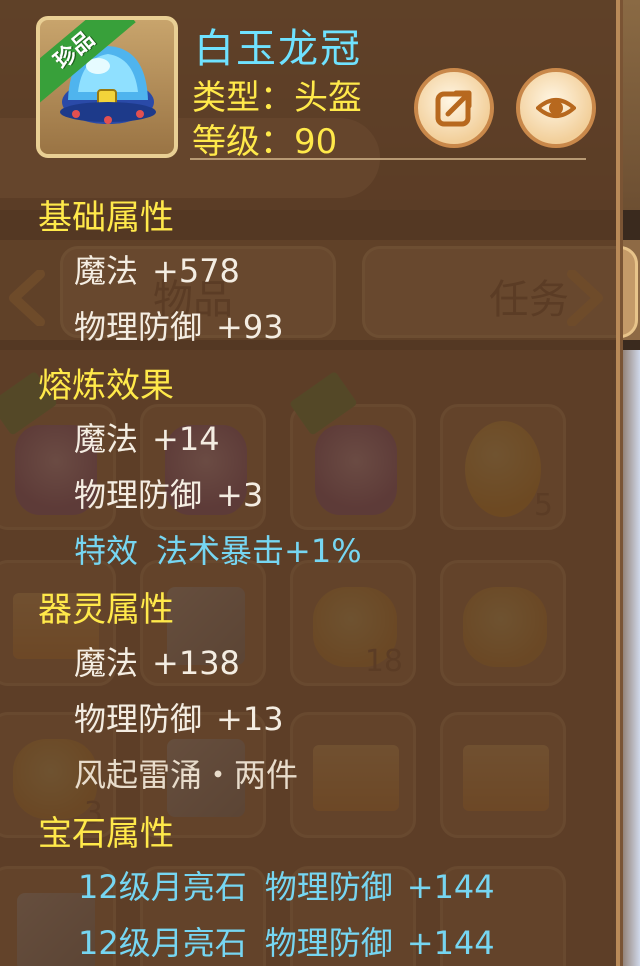 This screenshot has height=966, width=640. What do you see at coordinates (107, 87) in the screenshot?
I see `item-icon-frame: 珍品` at bounding box center [107, 87].